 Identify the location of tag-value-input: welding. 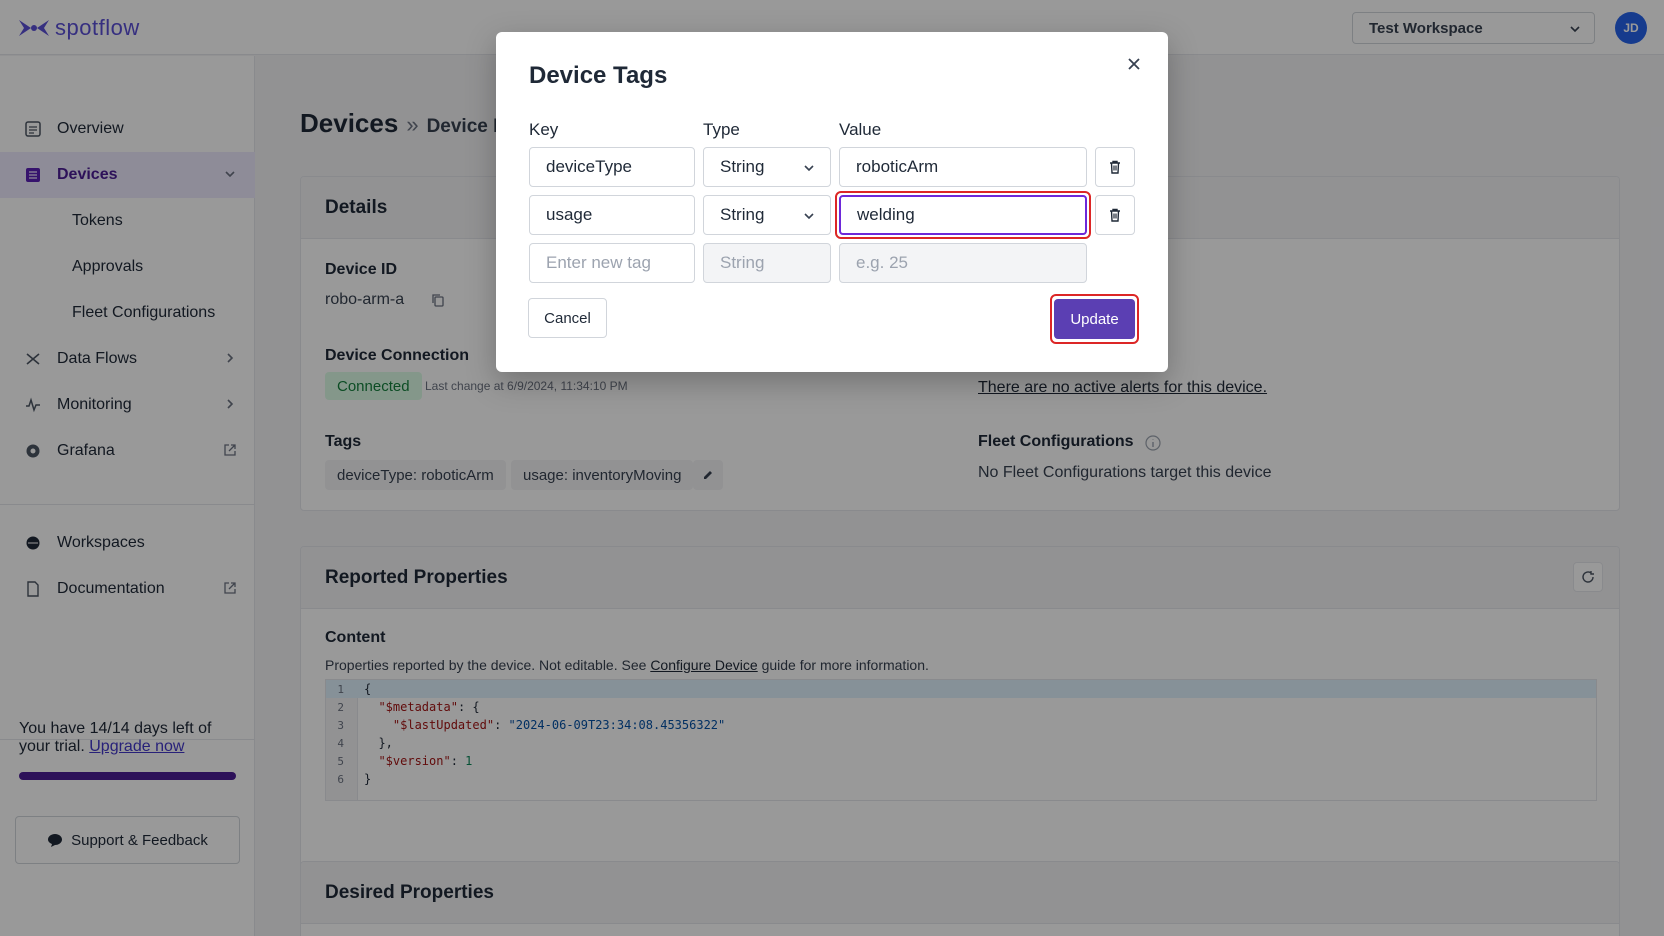
(963, 215).